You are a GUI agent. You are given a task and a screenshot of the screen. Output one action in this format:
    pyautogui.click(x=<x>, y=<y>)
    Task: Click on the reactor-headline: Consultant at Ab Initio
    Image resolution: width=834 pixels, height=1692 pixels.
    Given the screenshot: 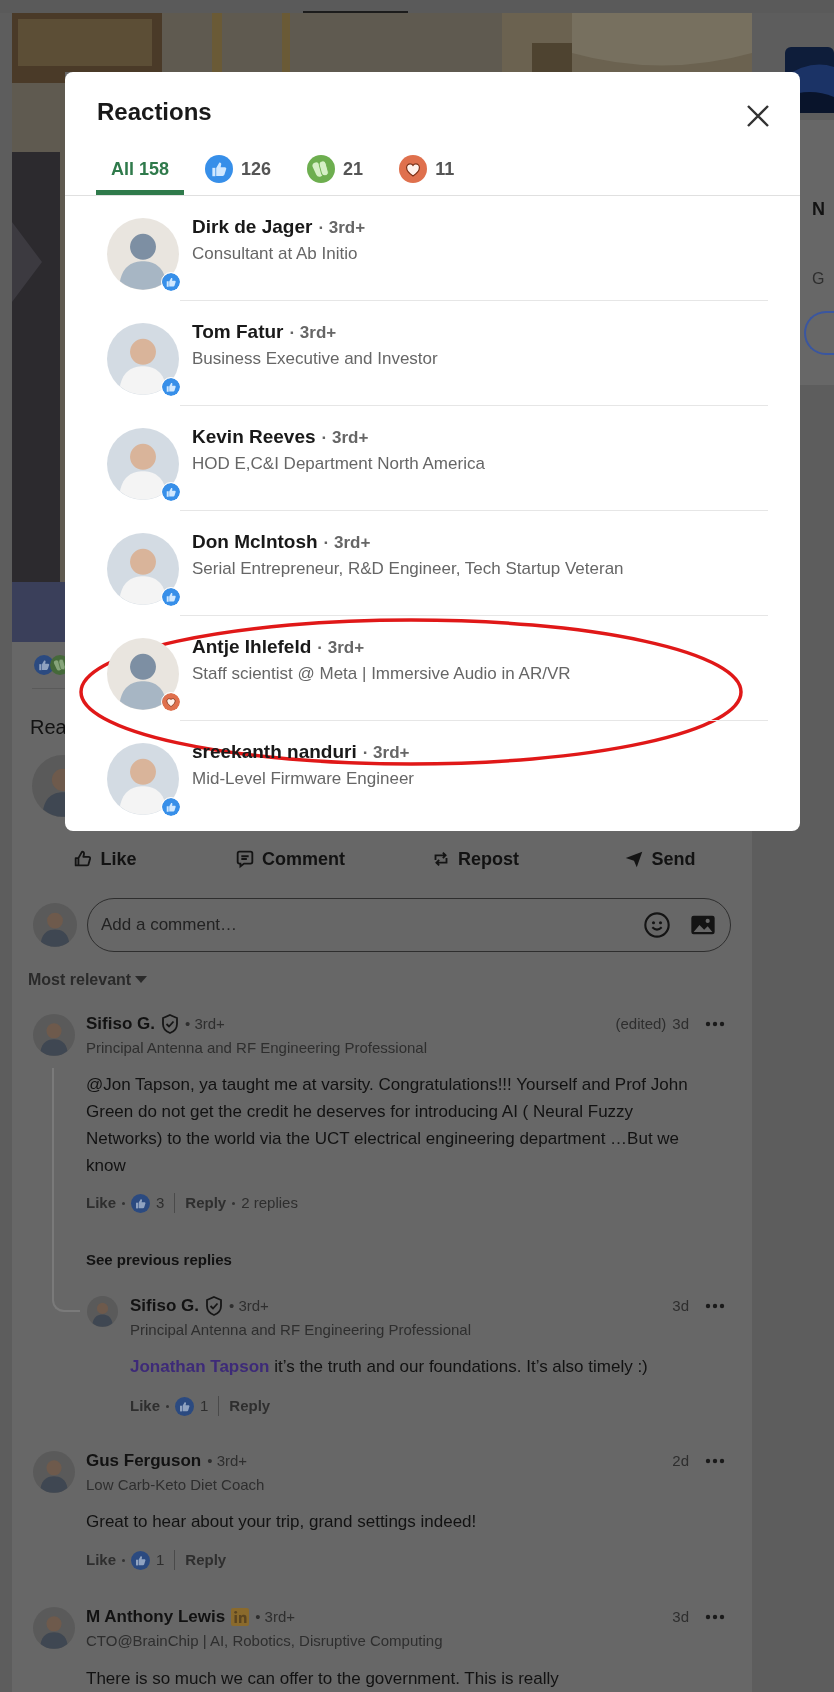 What is the action you would take?
    pyautogui.click(x=275, y=254)
    